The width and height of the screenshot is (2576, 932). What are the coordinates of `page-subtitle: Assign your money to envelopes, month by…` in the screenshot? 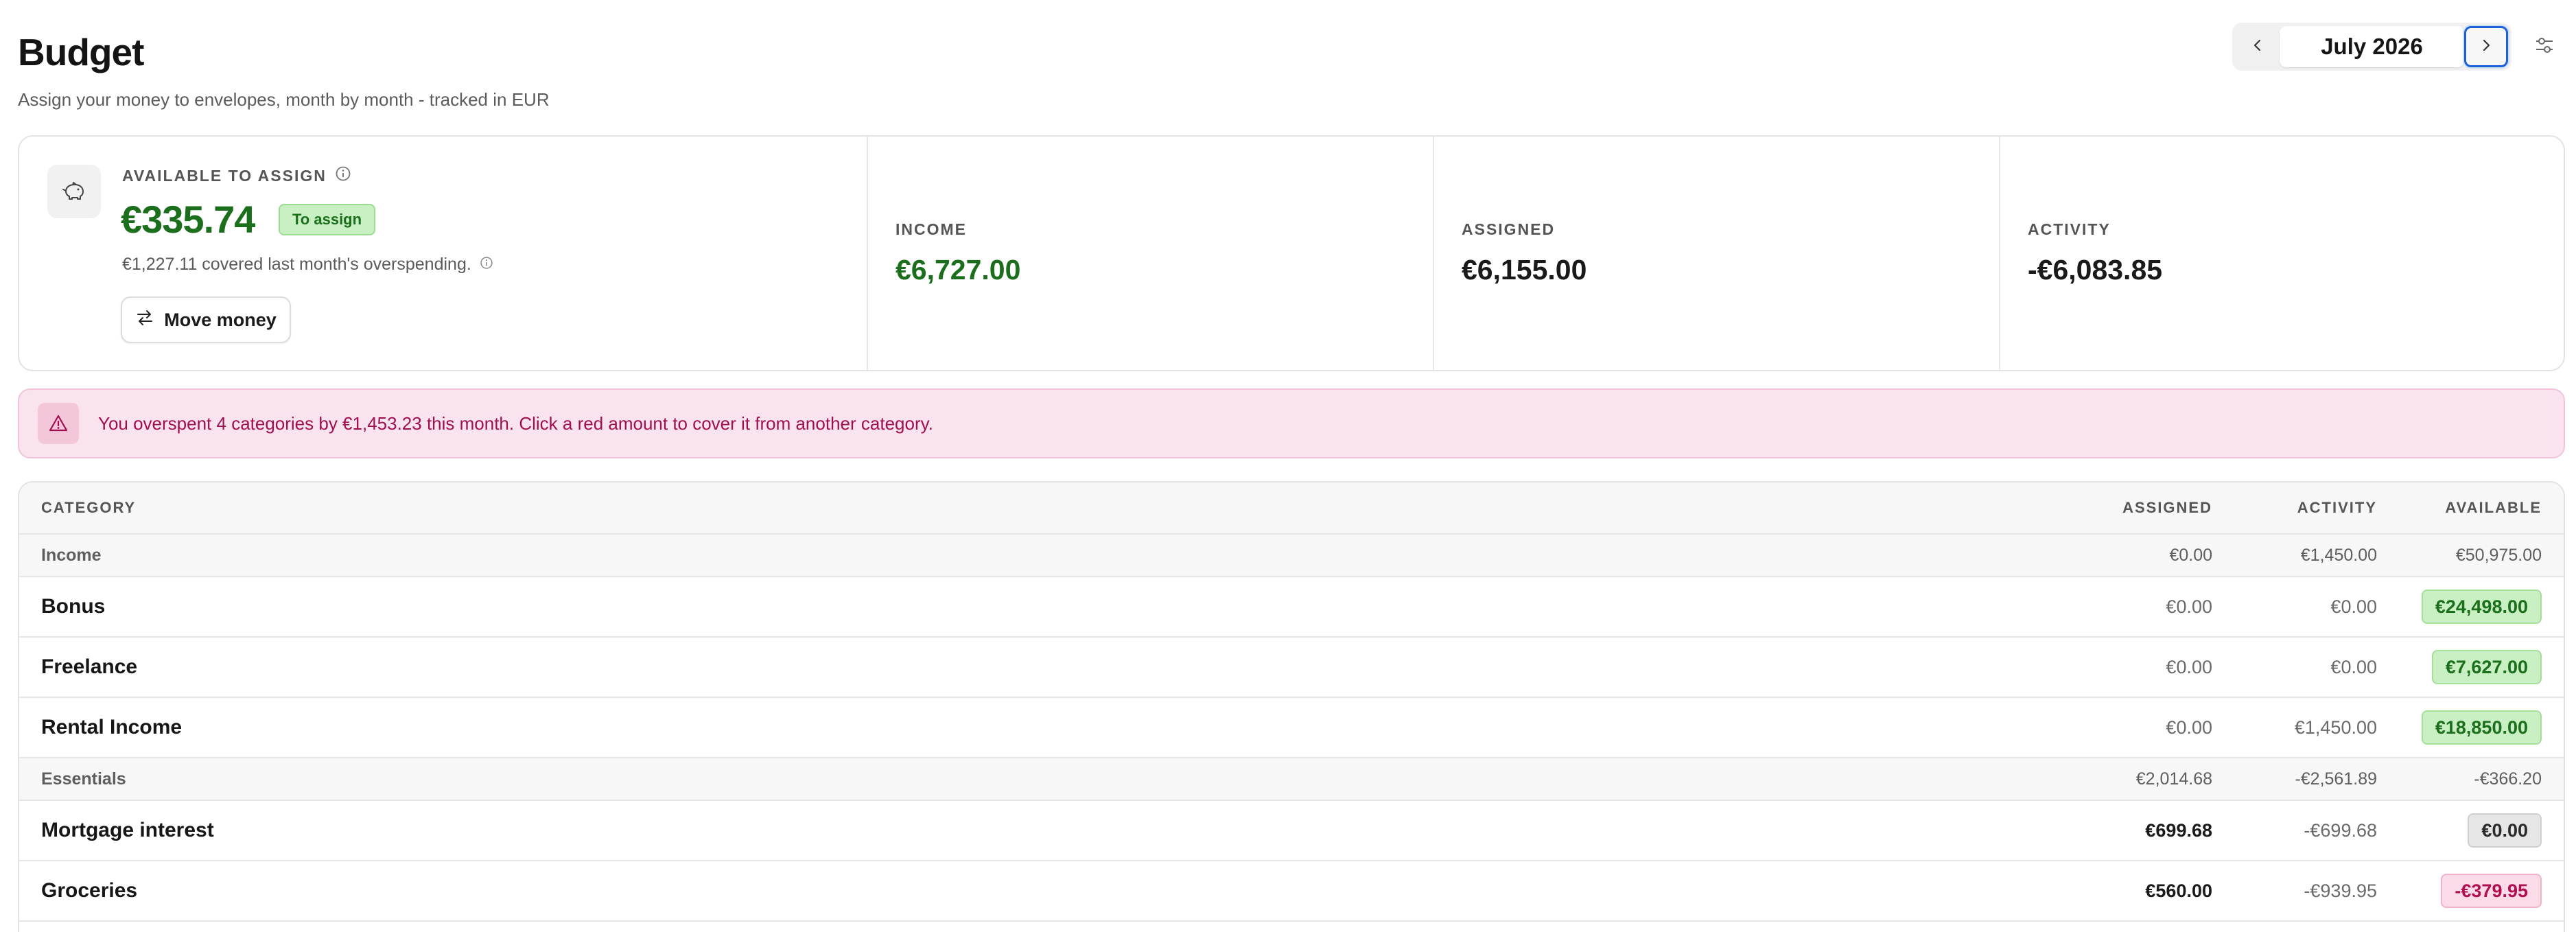 It's located at (284, 99).